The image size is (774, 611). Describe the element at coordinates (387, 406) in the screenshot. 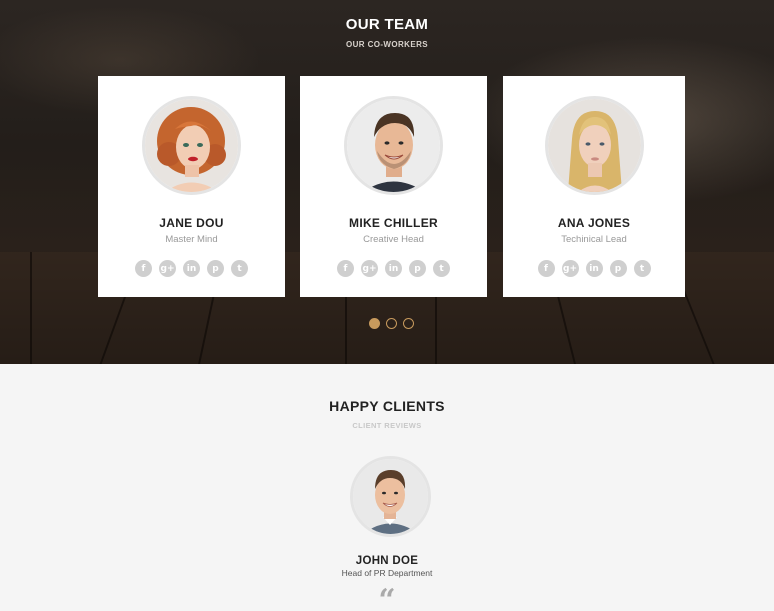

I see `clients-title: HAPPY CLIENTS` at that location.